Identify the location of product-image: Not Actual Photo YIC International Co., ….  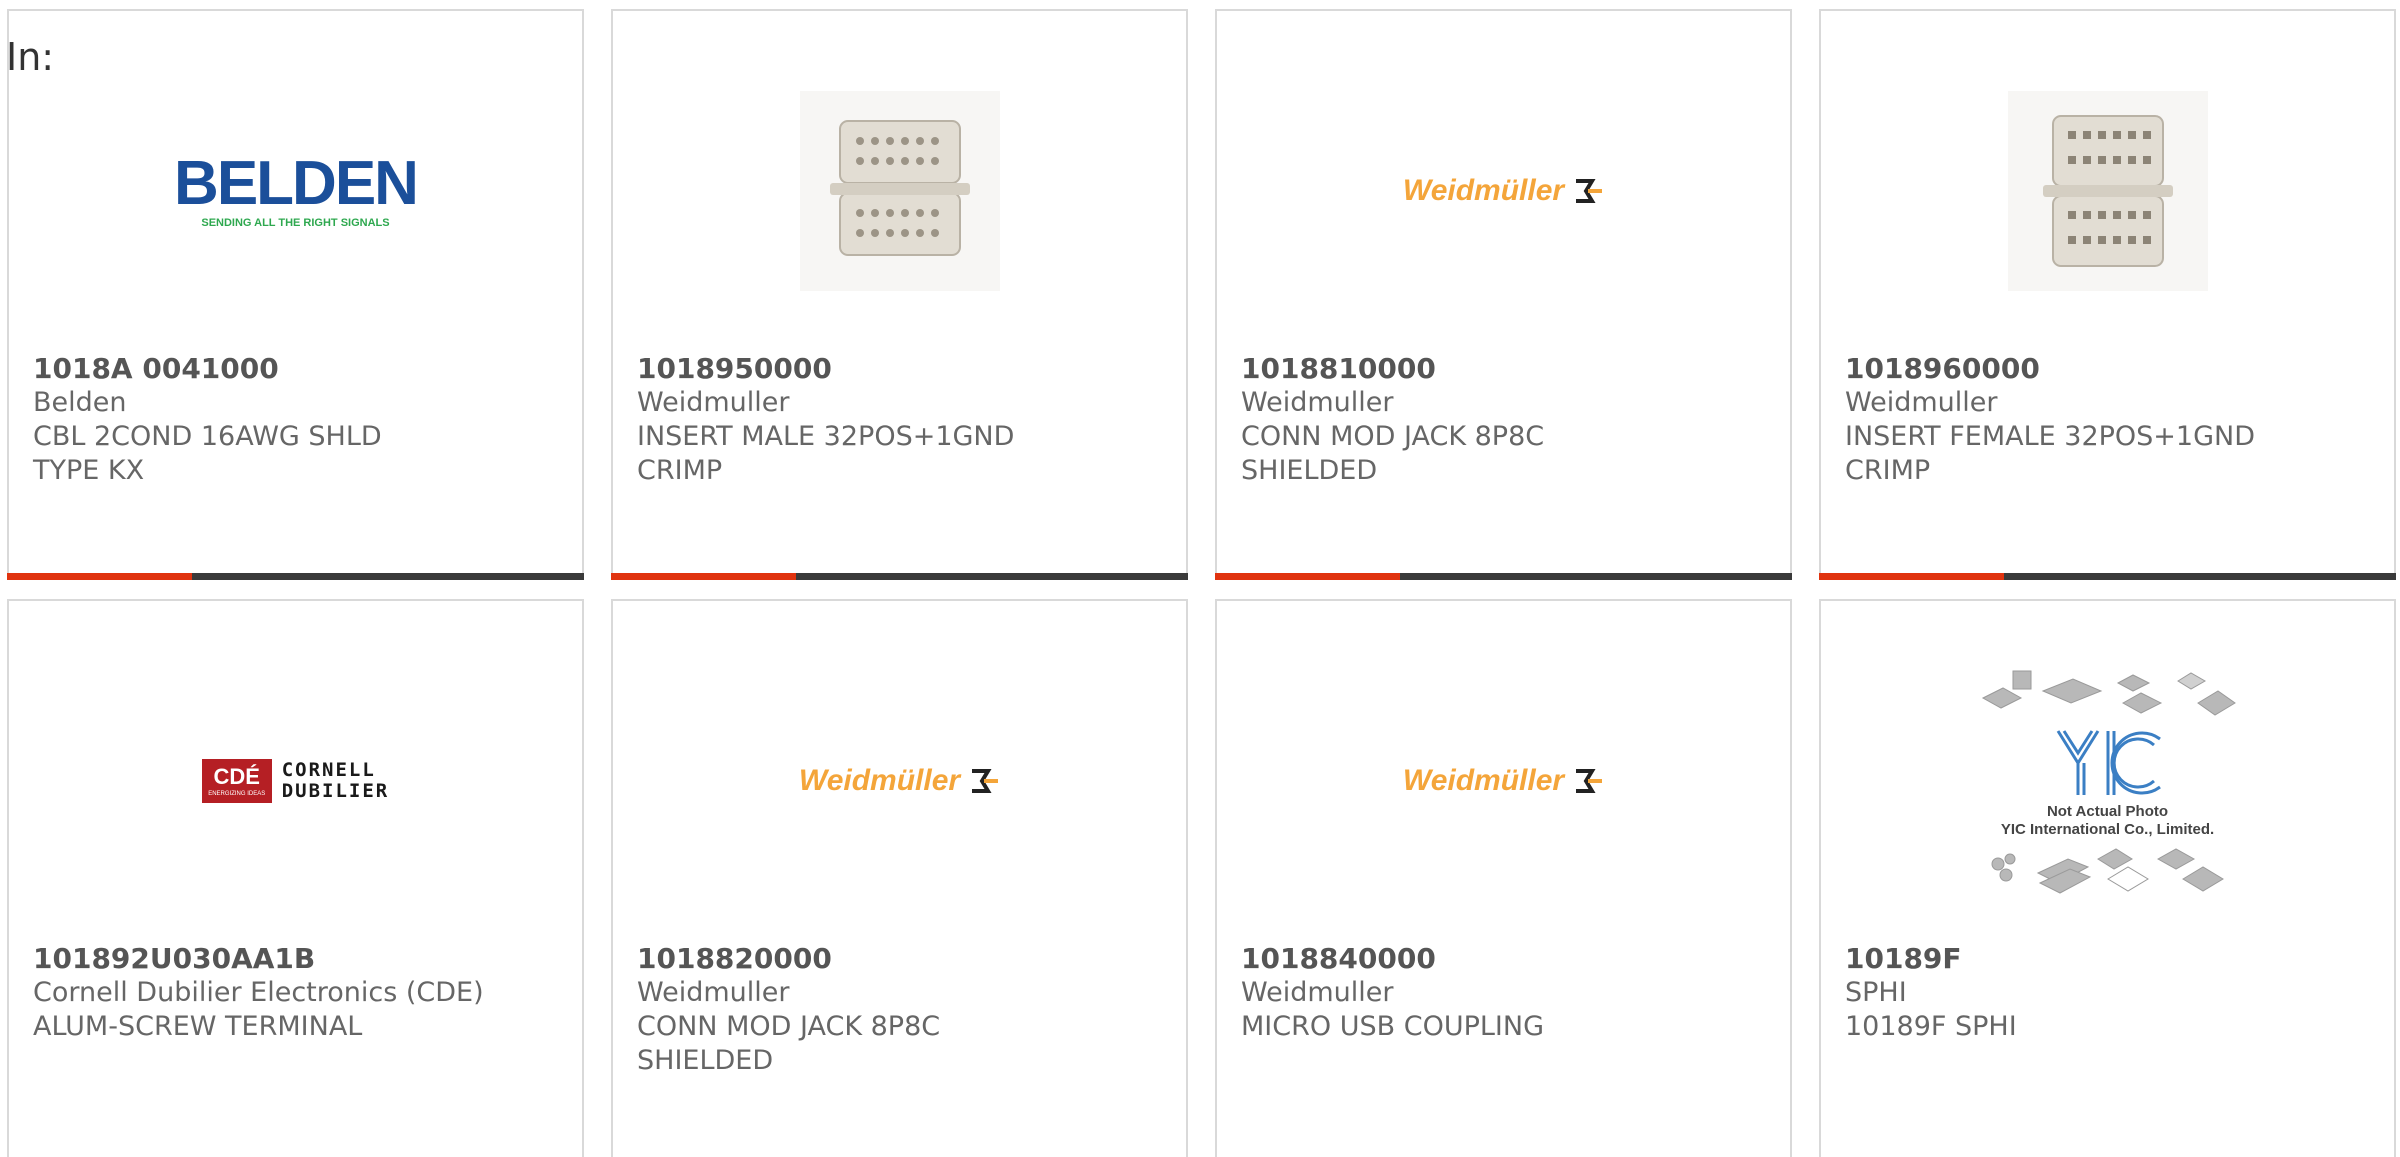
(2107, 781).